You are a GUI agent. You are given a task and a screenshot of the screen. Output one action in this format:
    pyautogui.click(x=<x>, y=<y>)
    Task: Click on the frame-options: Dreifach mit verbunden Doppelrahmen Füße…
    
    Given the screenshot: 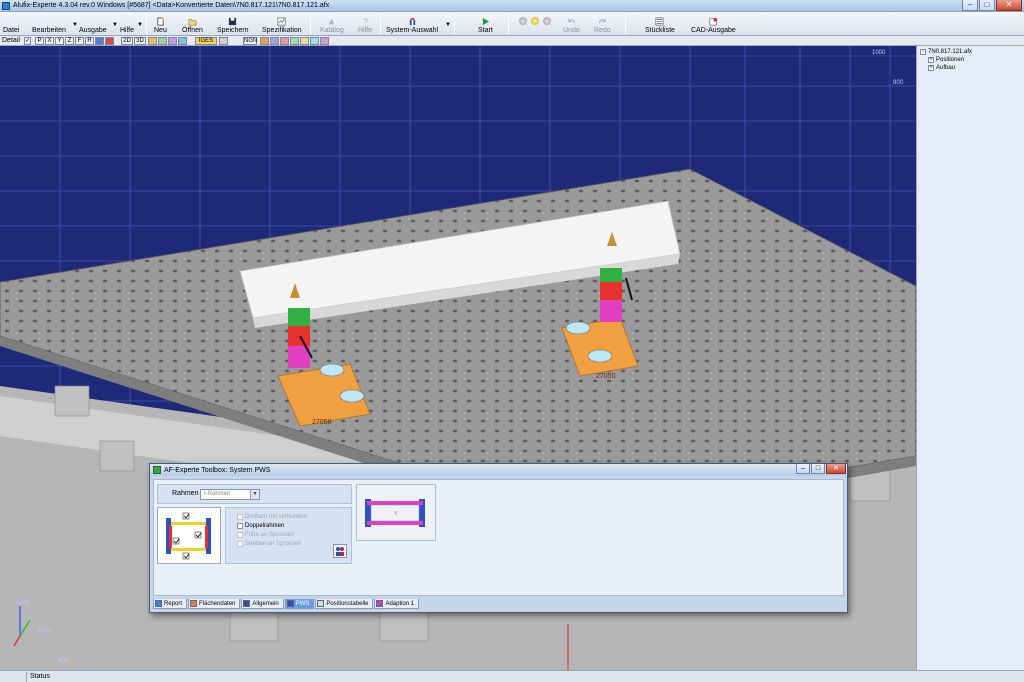 What is the action you would take?
    pyautogui.click(x=288, y=535)
    